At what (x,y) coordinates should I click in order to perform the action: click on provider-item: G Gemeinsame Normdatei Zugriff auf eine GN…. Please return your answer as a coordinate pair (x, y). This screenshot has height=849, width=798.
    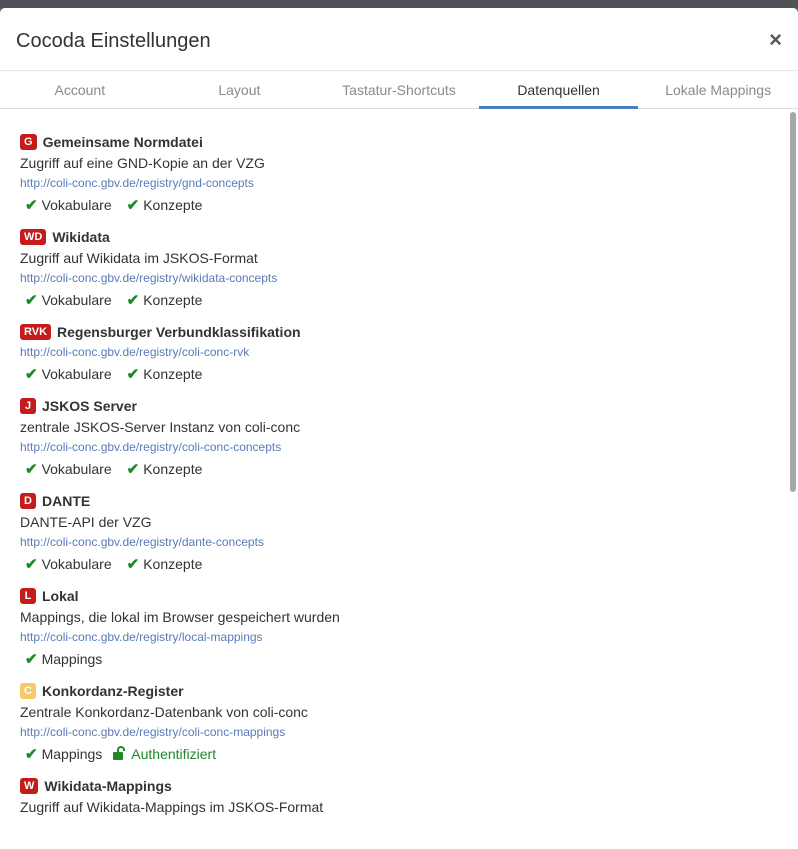
    Looking at the image, I should click on (393, 173).